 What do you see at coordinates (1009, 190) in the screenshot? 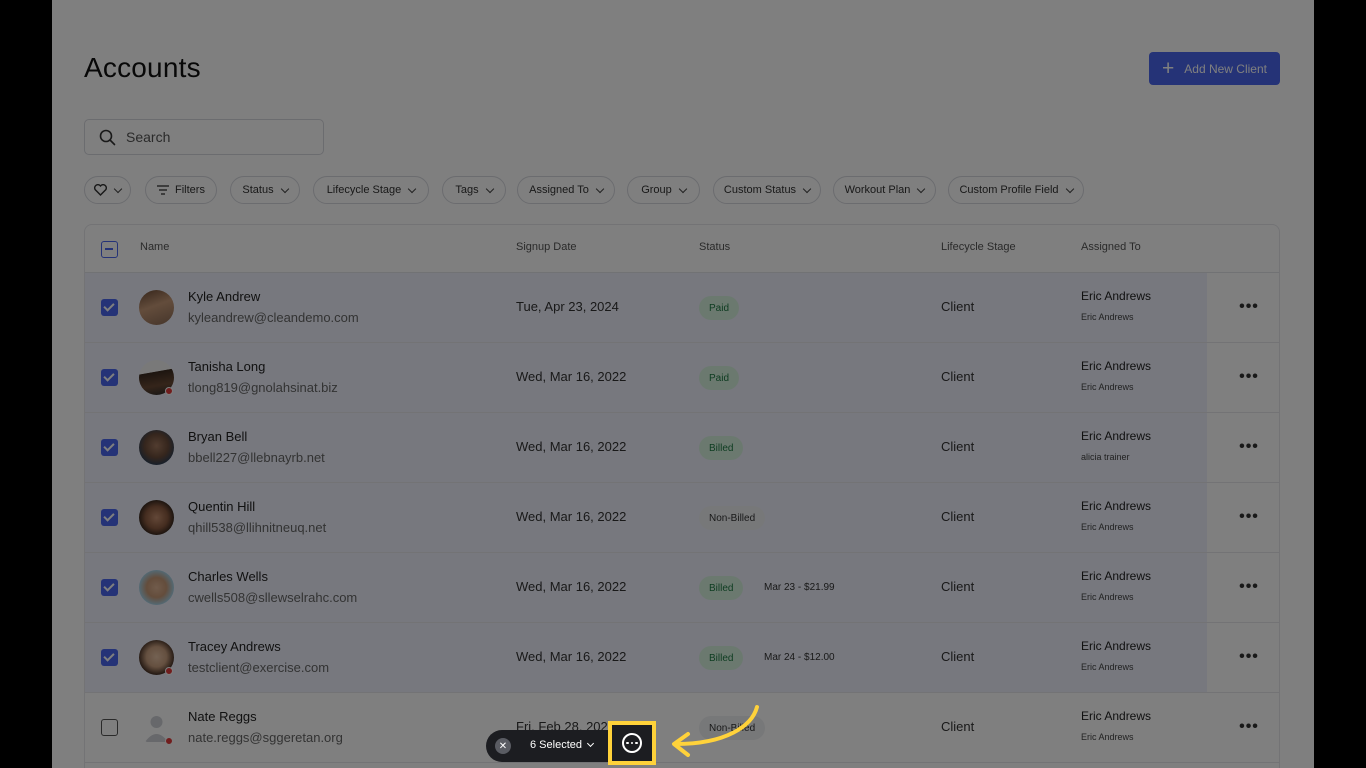
I see `filter-label: Custom Profile Field` at bounding box center [1009, 190].